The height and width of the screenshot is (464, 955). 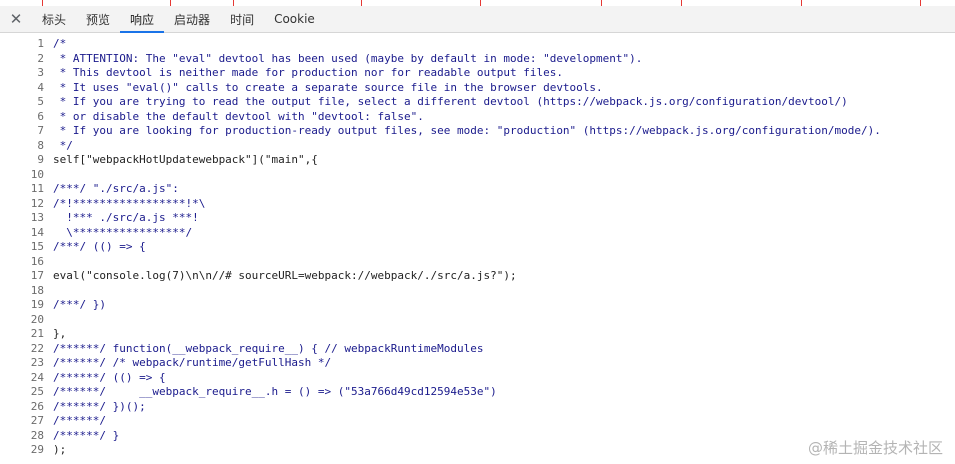 I want to click on line-number: 16, so click(x=37, y=261).